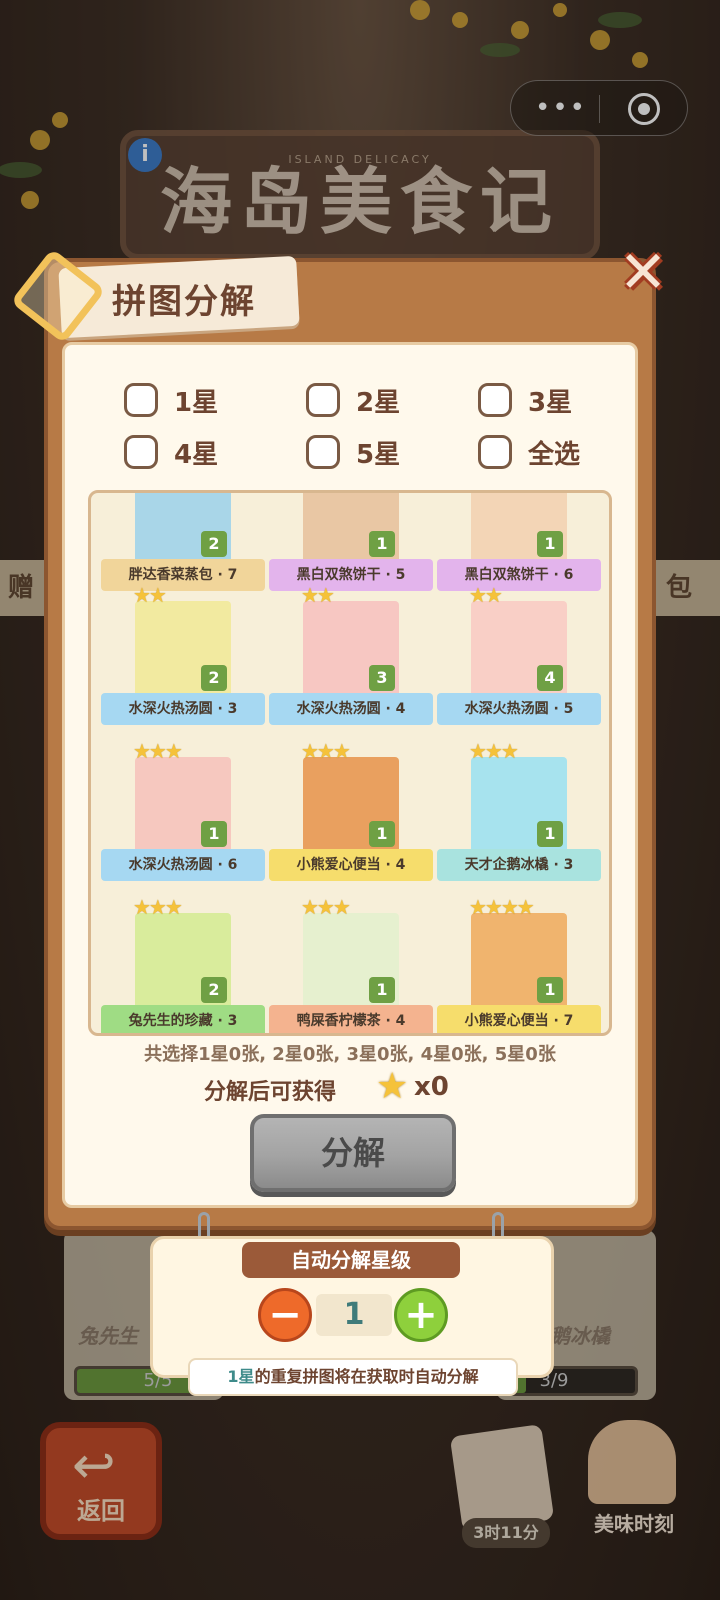 The height and width of the screenshot is (1600, 720). I want to click on puzzle-name: 小熊爱心便当 · 4, so click(351, 865).